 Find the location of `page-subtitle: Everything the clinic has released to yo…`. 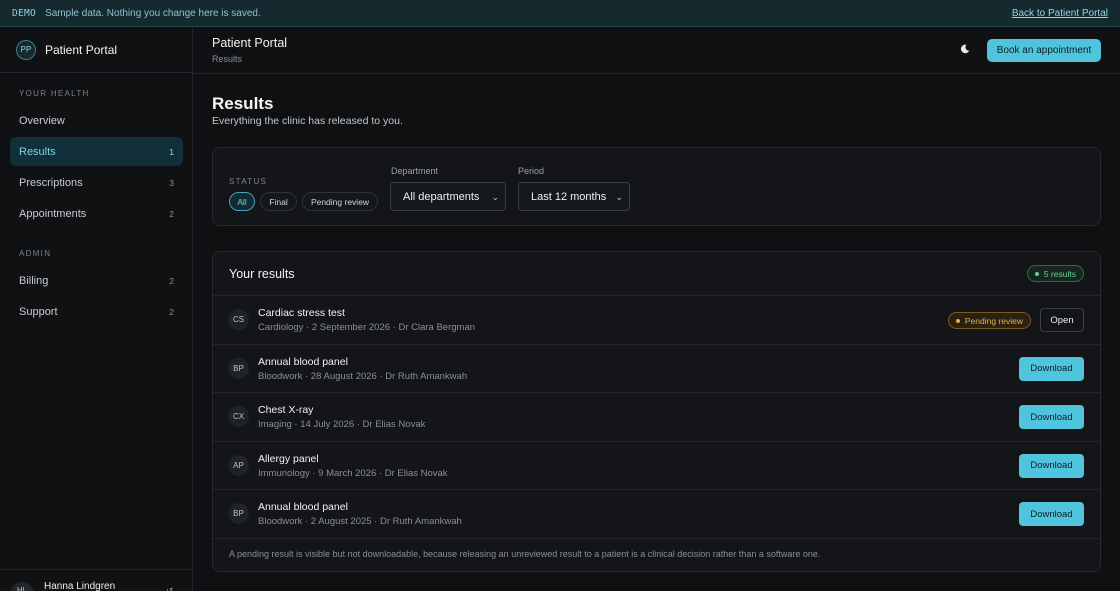

page-subtitle: Everything the clinic has released to yo… is located at coordinates (307, 121).